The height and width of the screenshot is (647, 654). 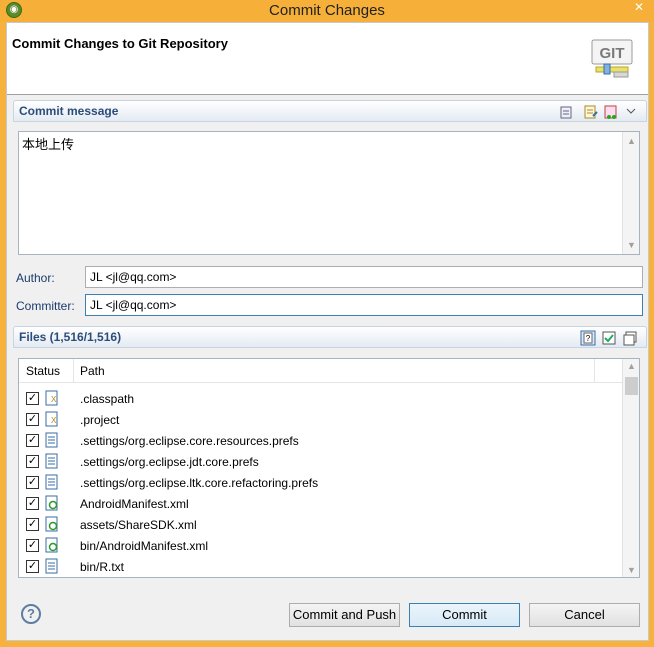 What do you see at coordinates (612, 53) in the screenshot?
I see `git-logo-text: GIT` at bounding box center [612, 53].